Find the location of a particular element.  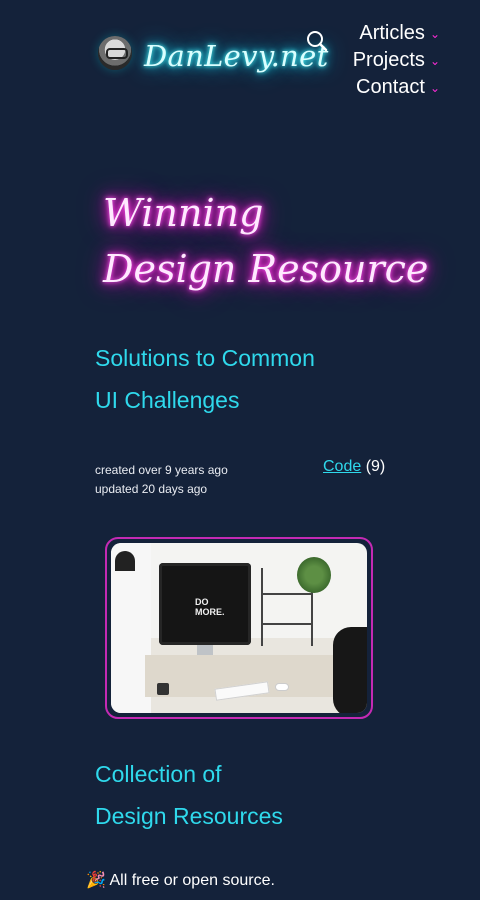

tag-count: (9) is located at coordinates (375, 466).